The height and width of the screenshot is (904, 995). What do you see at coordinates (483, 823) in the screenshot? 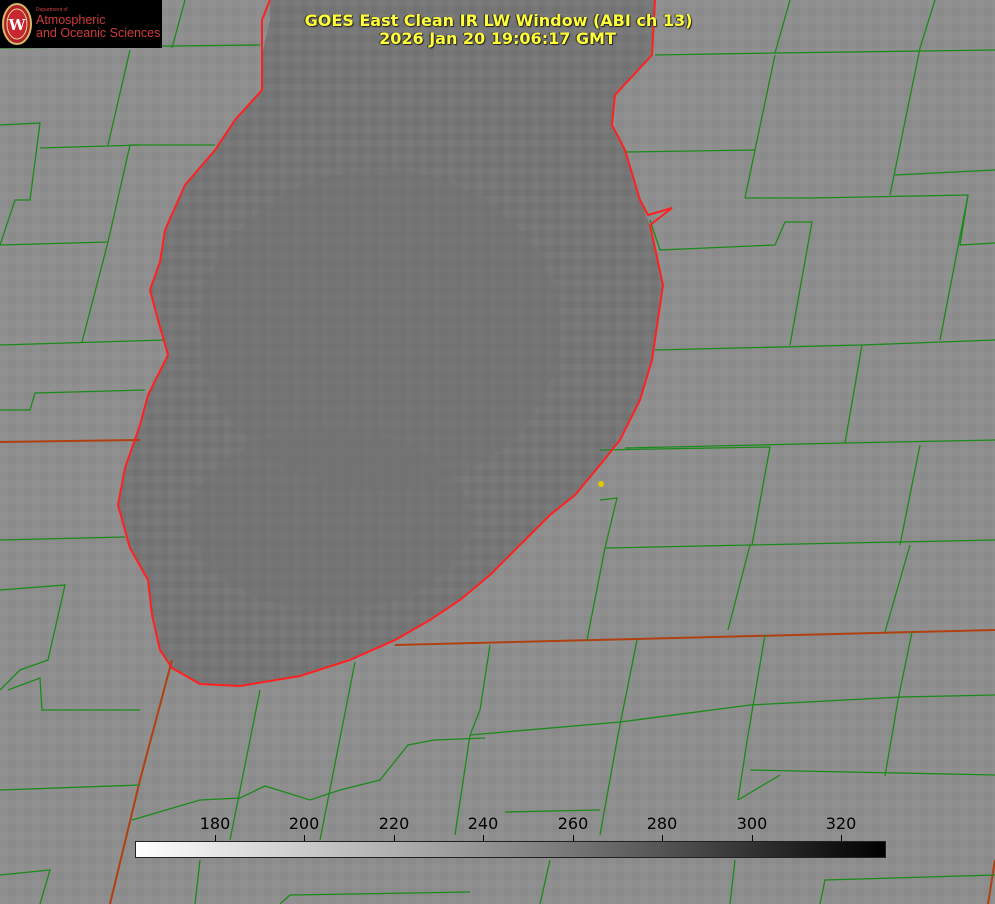
I see `colorbar-tick-label: 240` at bounding box center [483, 823].